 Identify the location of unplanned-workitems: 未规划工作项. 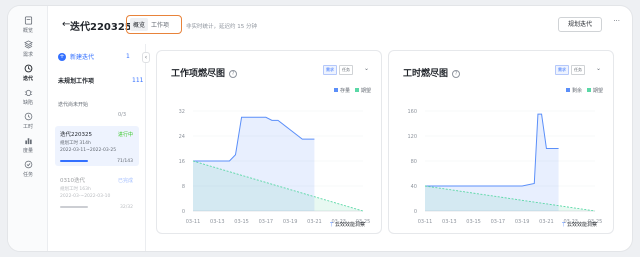
(76, 80).